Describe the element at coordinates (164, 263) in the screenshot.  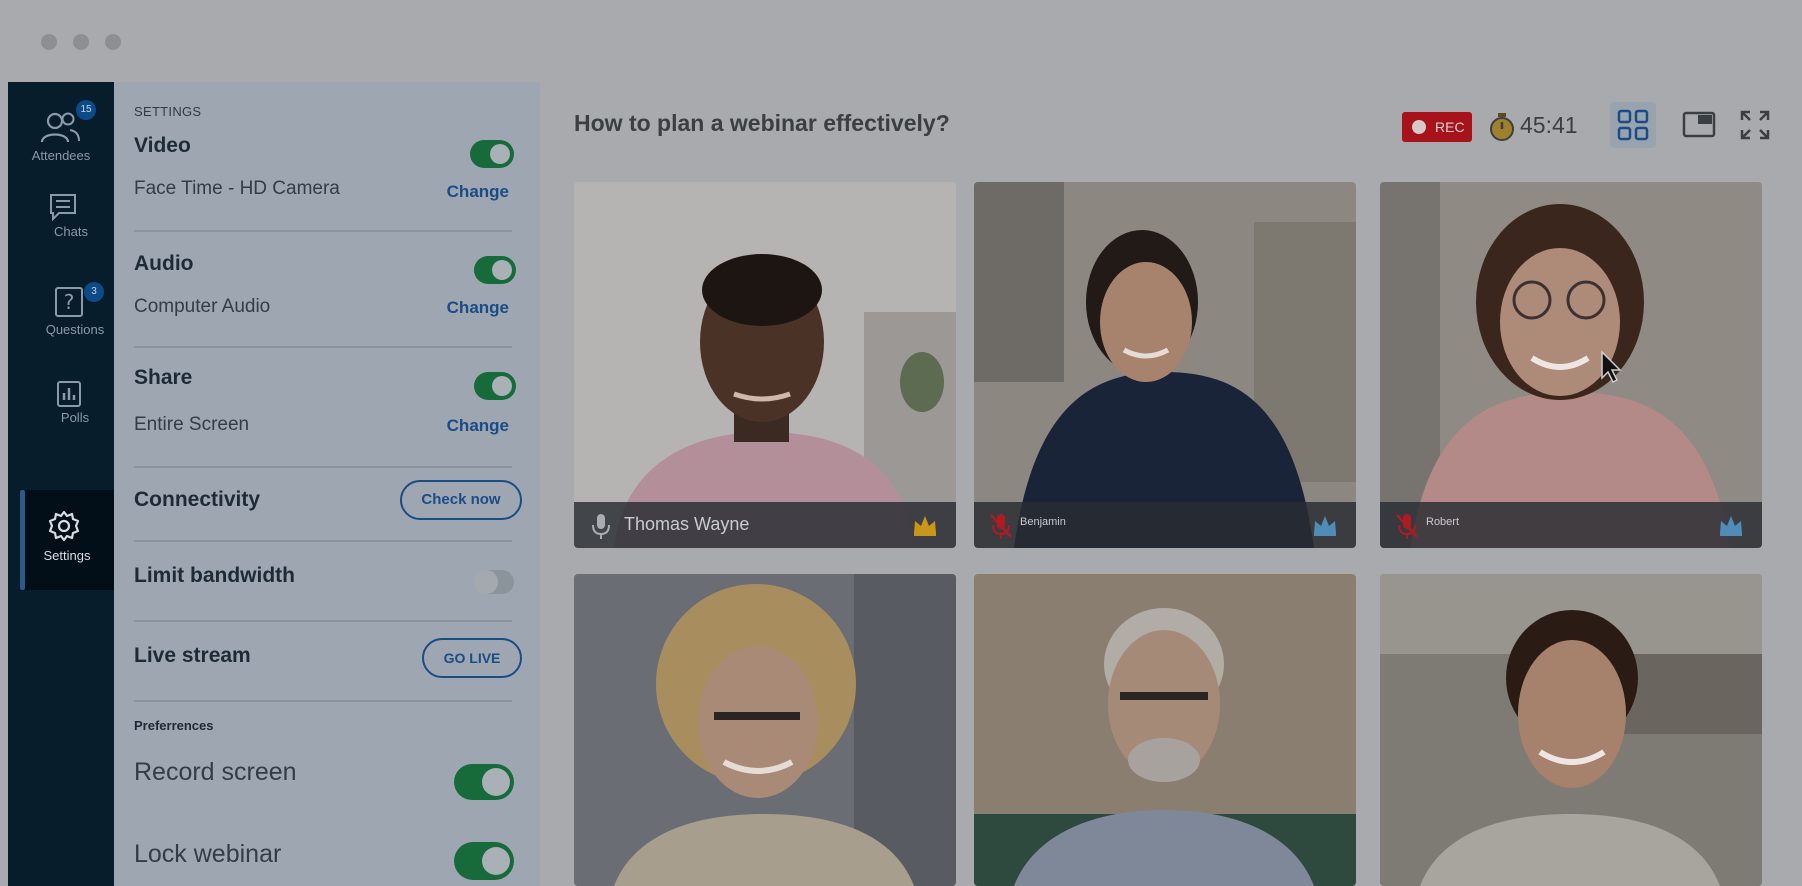
I see `audio-title: Audio` at that location.